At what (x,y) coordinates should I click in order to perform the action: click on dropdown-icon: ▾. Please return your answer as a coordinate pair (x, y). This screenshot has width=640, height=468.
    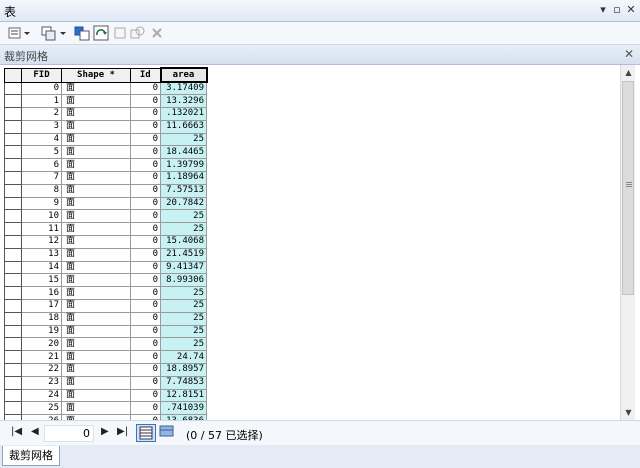
    Looking at the image, I should click on (603, 10).